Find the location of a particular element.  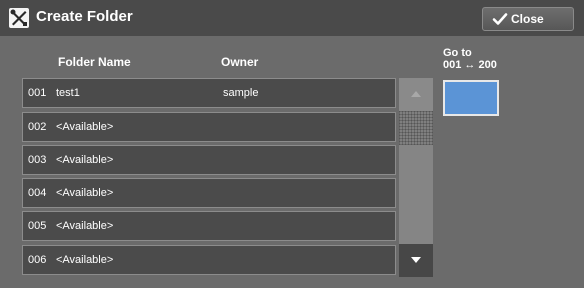

column-header-owner: Owner is located at coordinates (240, 62).